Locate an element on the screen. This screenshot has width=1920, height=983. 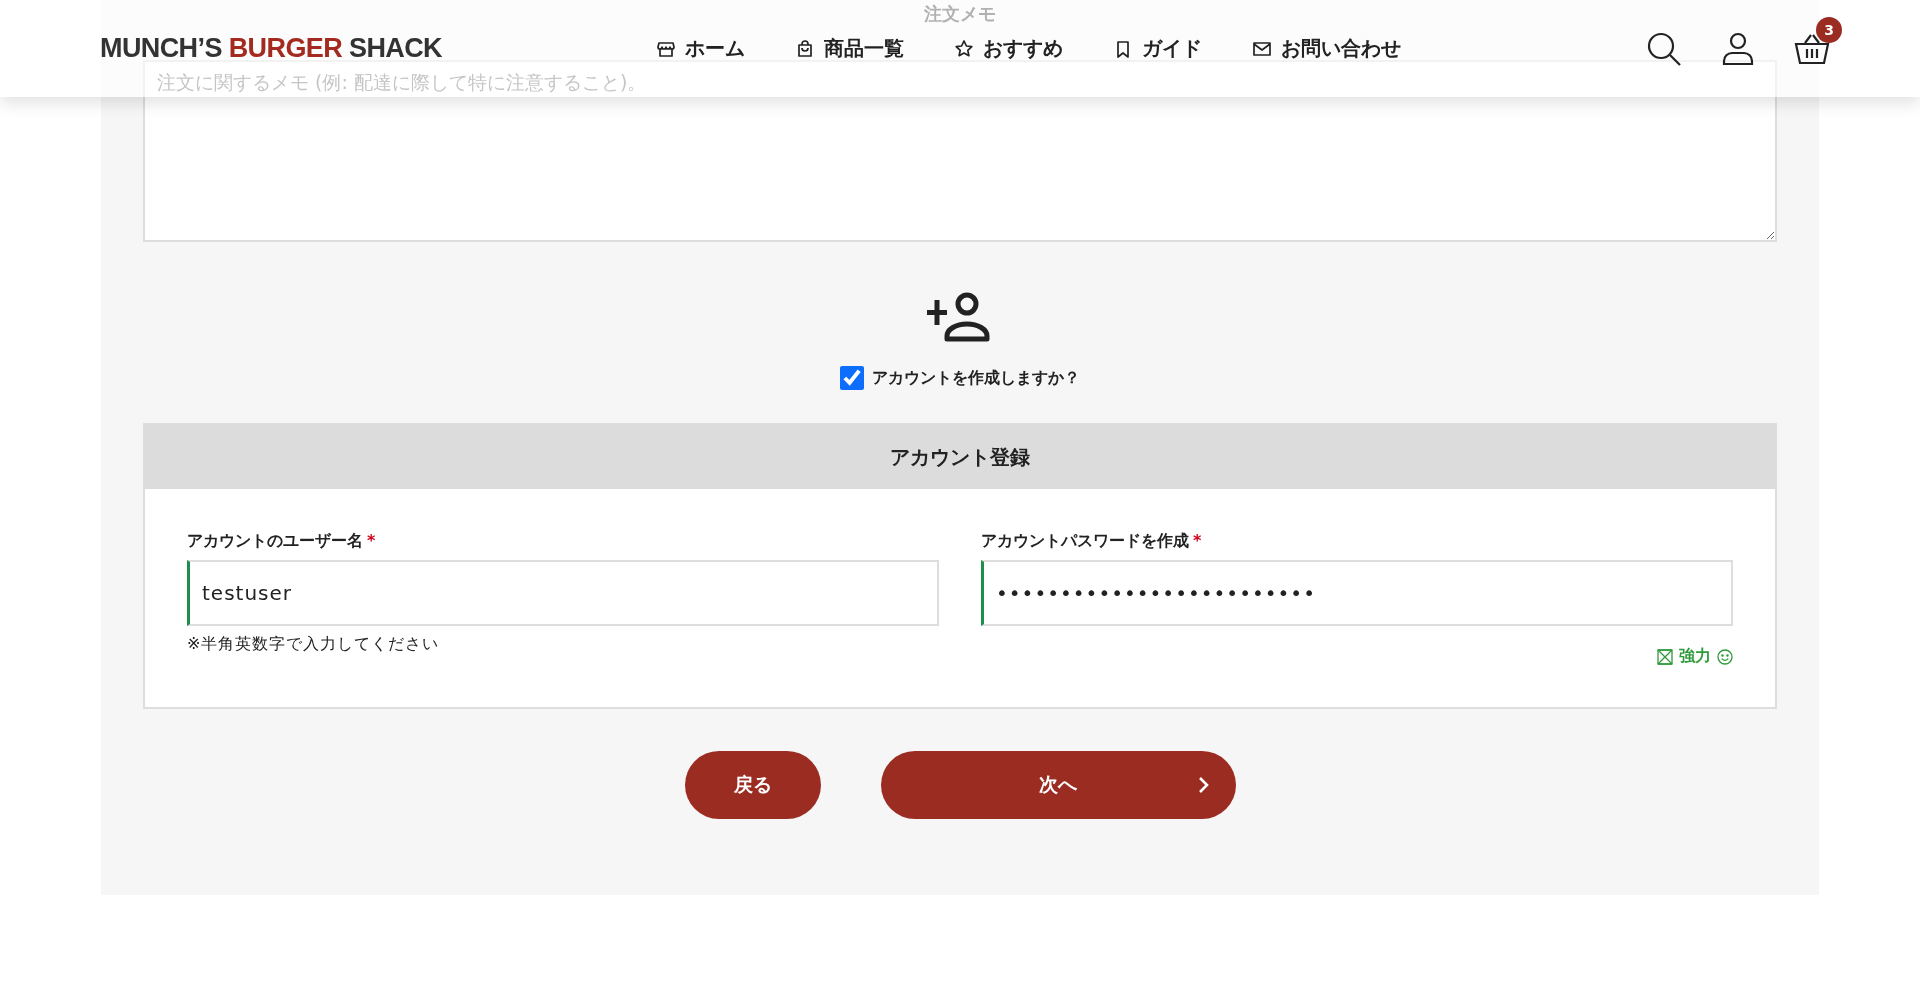
nav-link: おすすめ is located at coordinates (1008, 48).